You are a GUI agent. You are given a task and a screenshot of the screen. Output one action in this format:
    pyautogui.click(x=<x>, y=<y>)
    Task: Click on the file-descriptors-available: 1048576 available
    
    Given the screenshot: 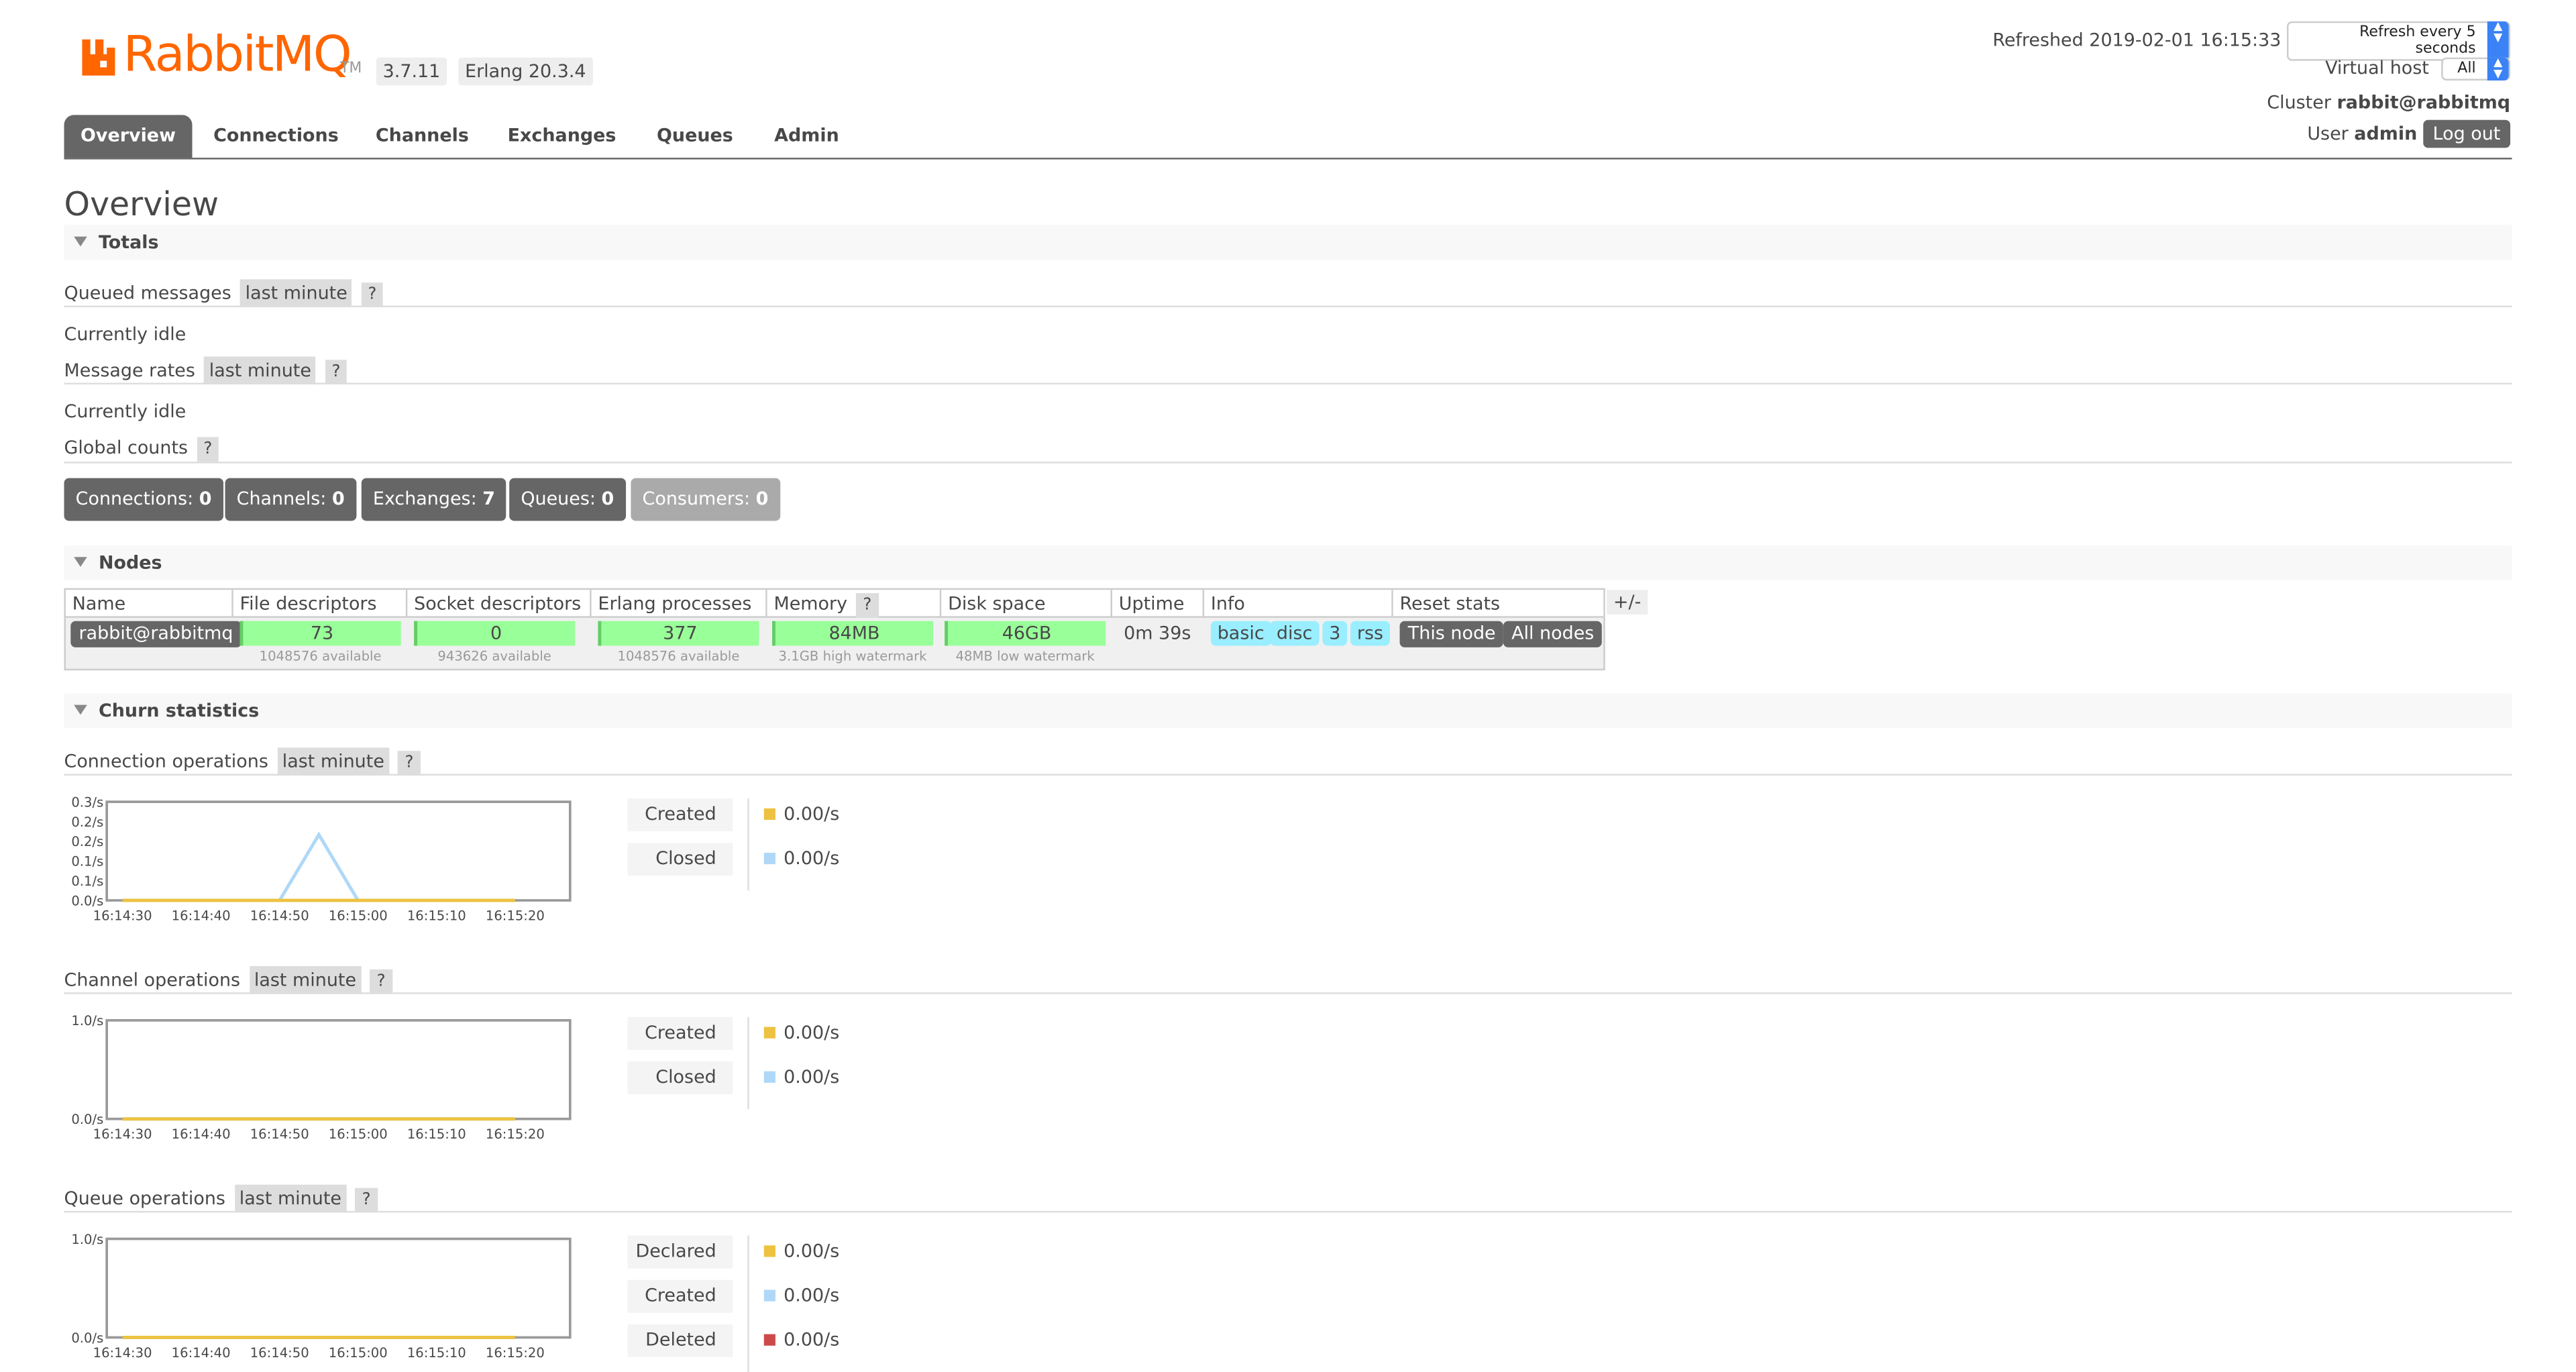 What is the action you would take?
    pyautogui.click(x=320, y=656)
    